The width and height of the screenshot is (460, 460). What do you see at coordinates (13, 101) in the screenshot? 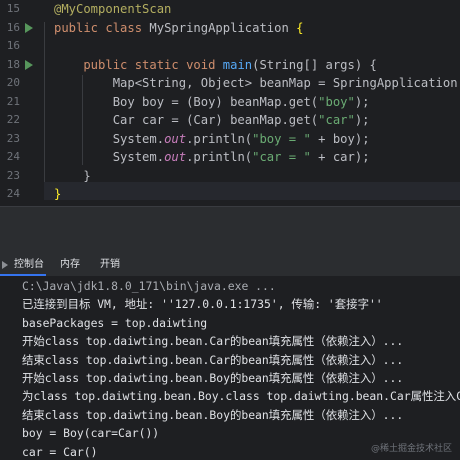
I see `line-number: 21` at bounding box center [13, 101].